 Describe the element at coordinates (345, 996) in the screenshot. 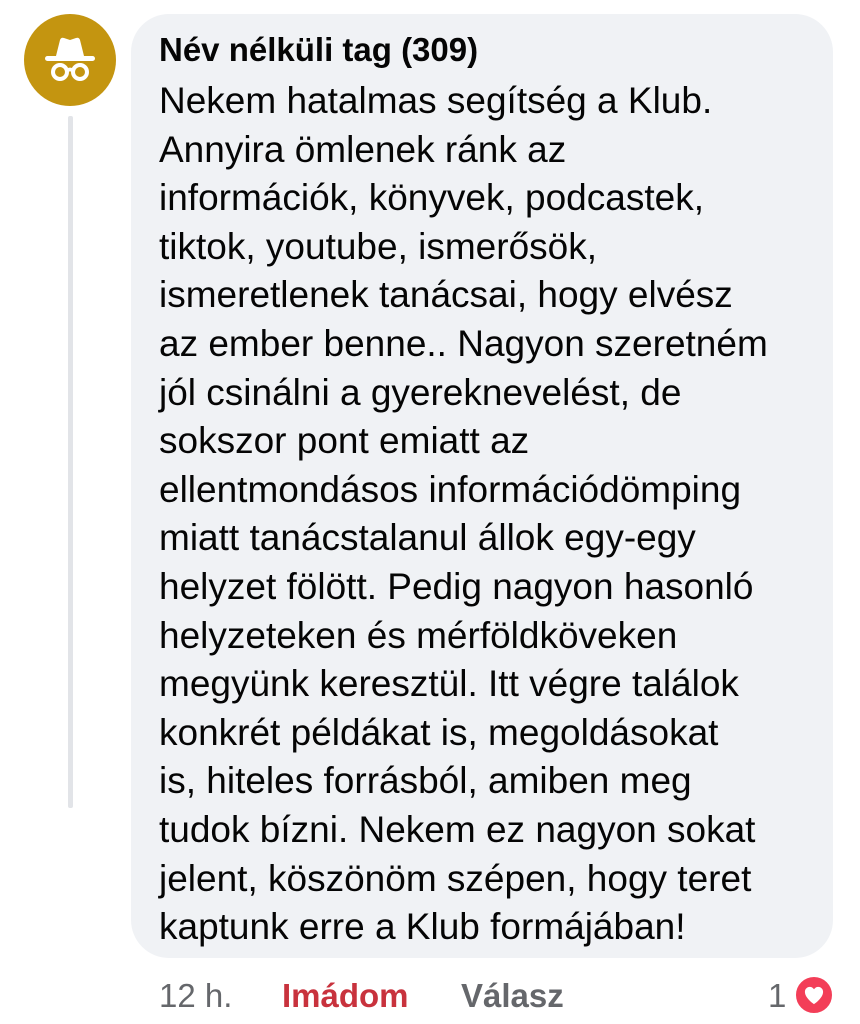

I see `love-reaction-button: Imádom` at that location.